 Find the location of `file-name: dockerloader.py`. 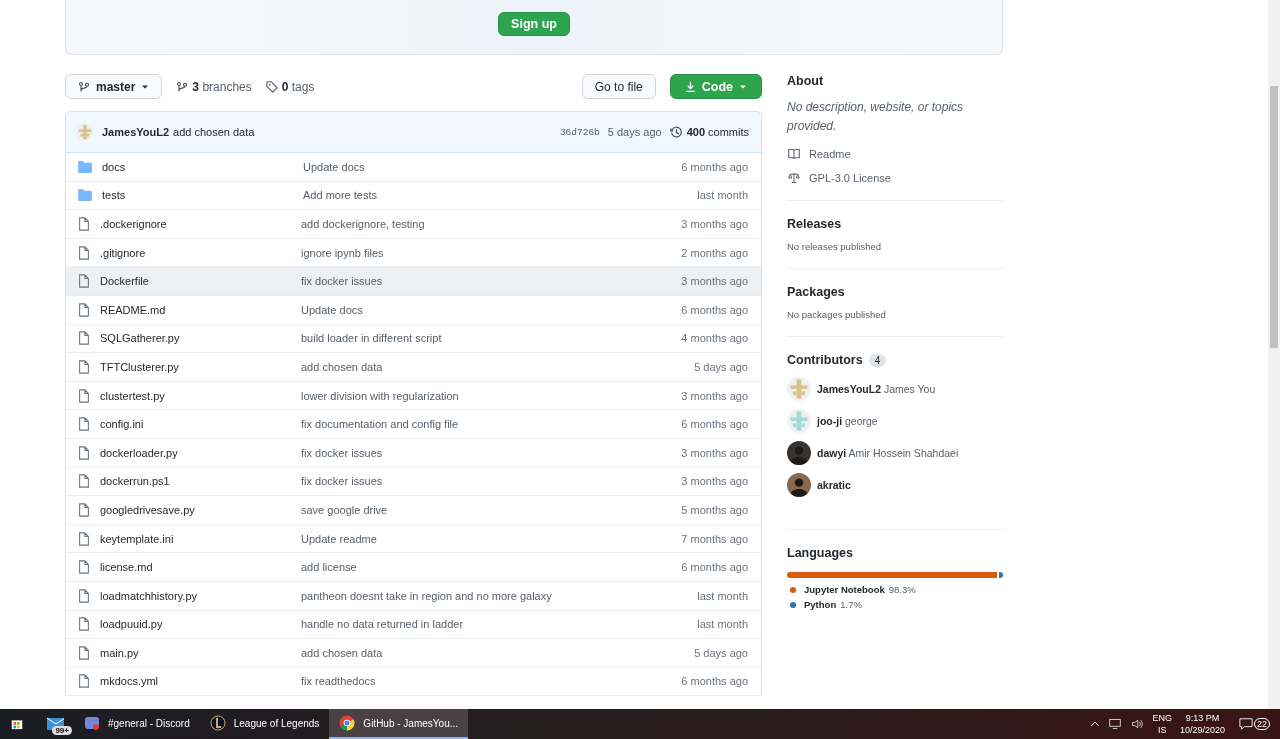

file-name: dockerloader.py is located at coordinates (200, 452).